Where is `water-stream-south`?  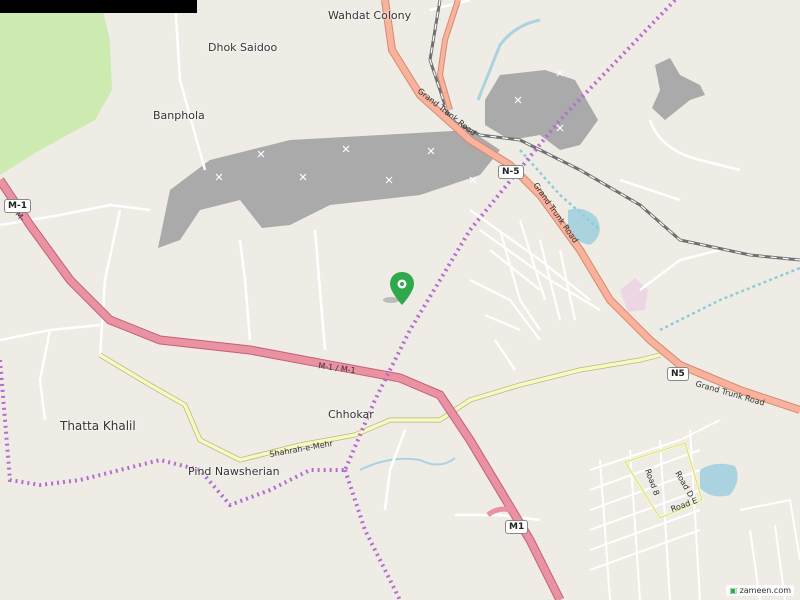 water-stream-south is located at coordinates (407, 464).